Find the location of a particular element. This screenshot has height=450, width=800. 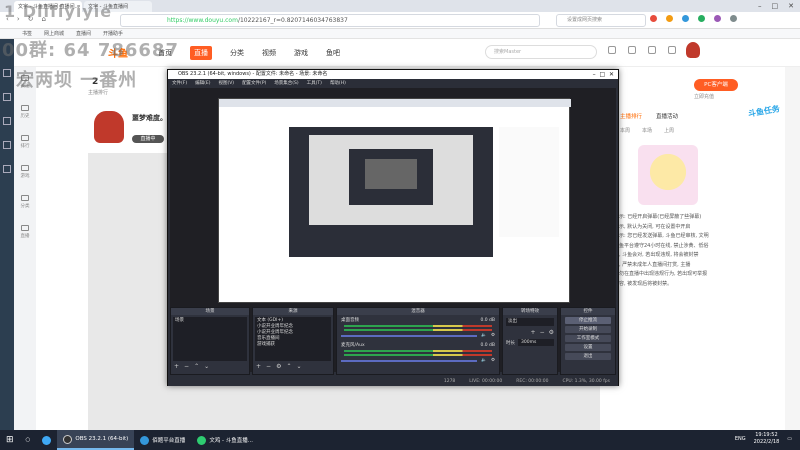

search-icon: ○ is located at coordinates (28, 440).